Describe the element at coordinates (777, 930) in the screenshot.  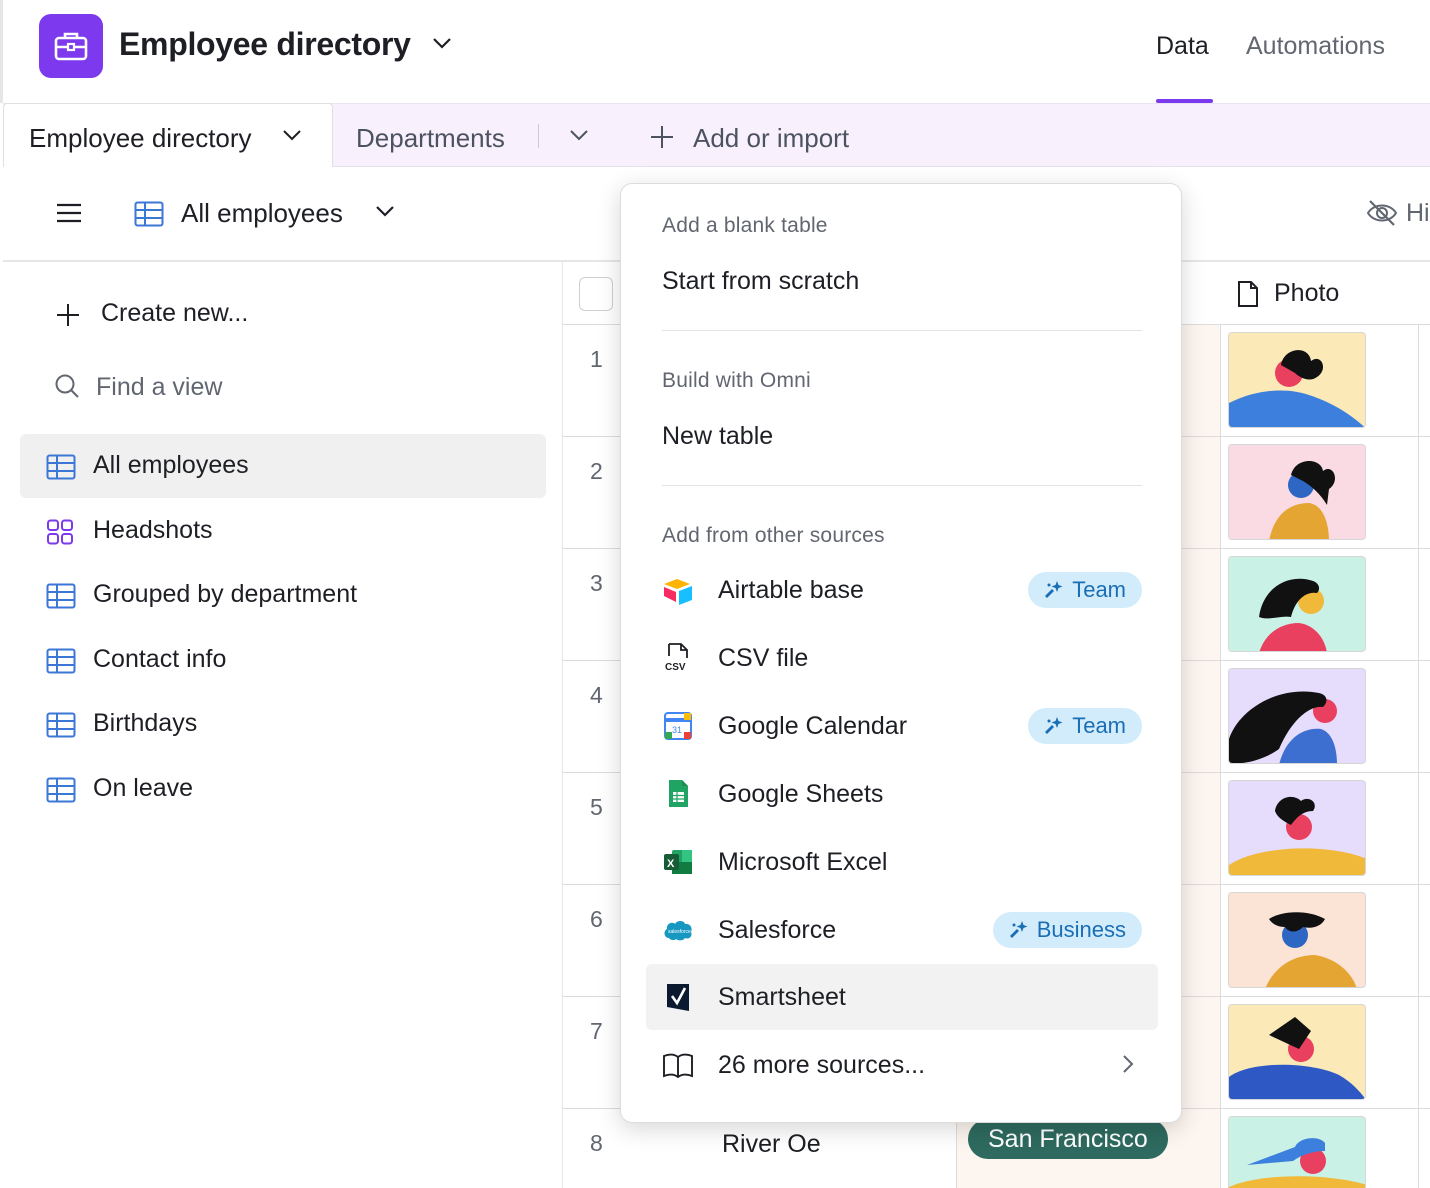
I see `source-label: Salesforce` at that location.